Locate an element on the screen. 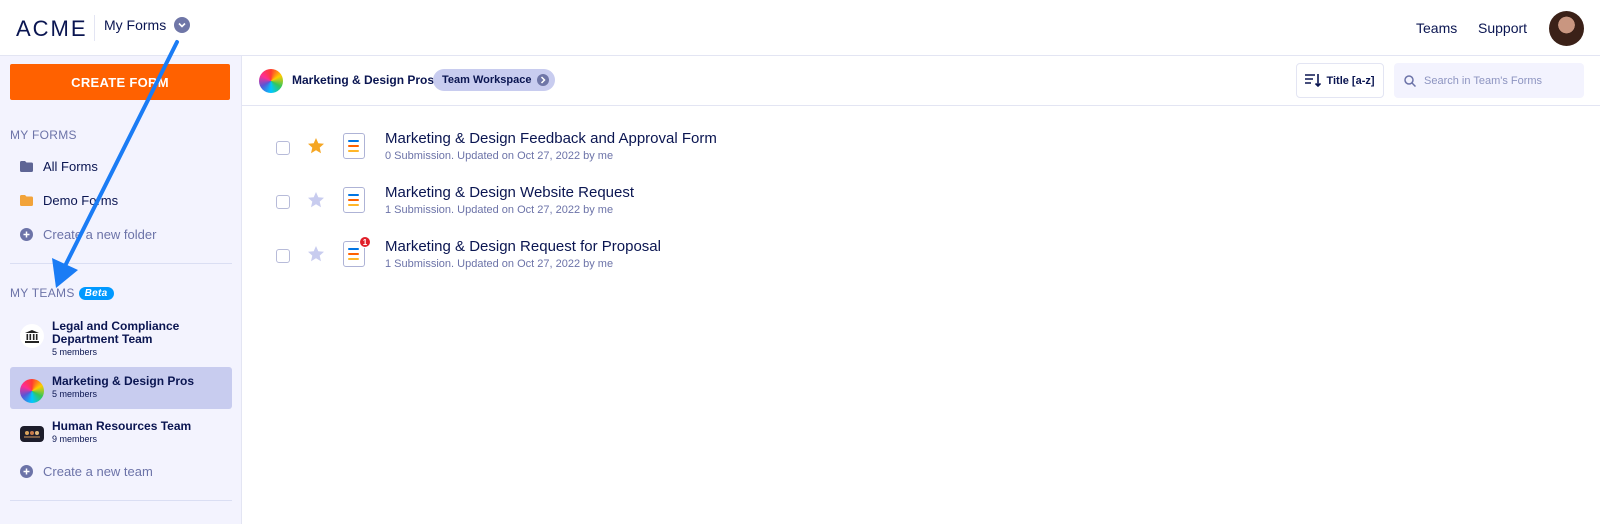  logo-divider is located at coordinates (94, 28).